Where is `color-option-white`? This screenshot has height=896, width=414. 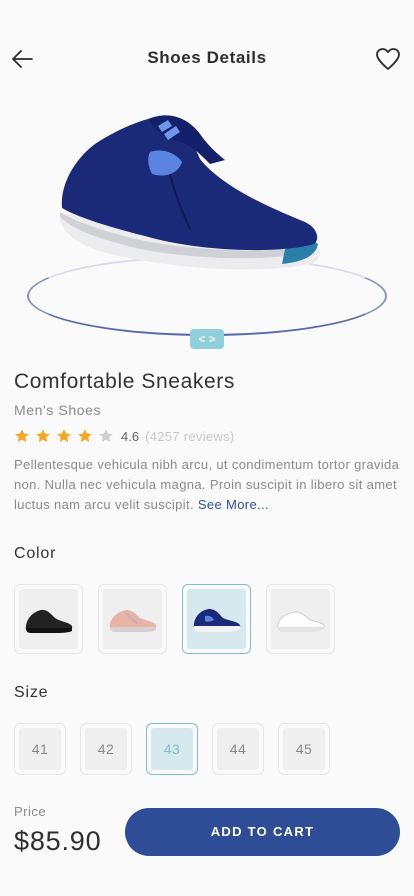 color-option-white is located at coordinates (300, 619).